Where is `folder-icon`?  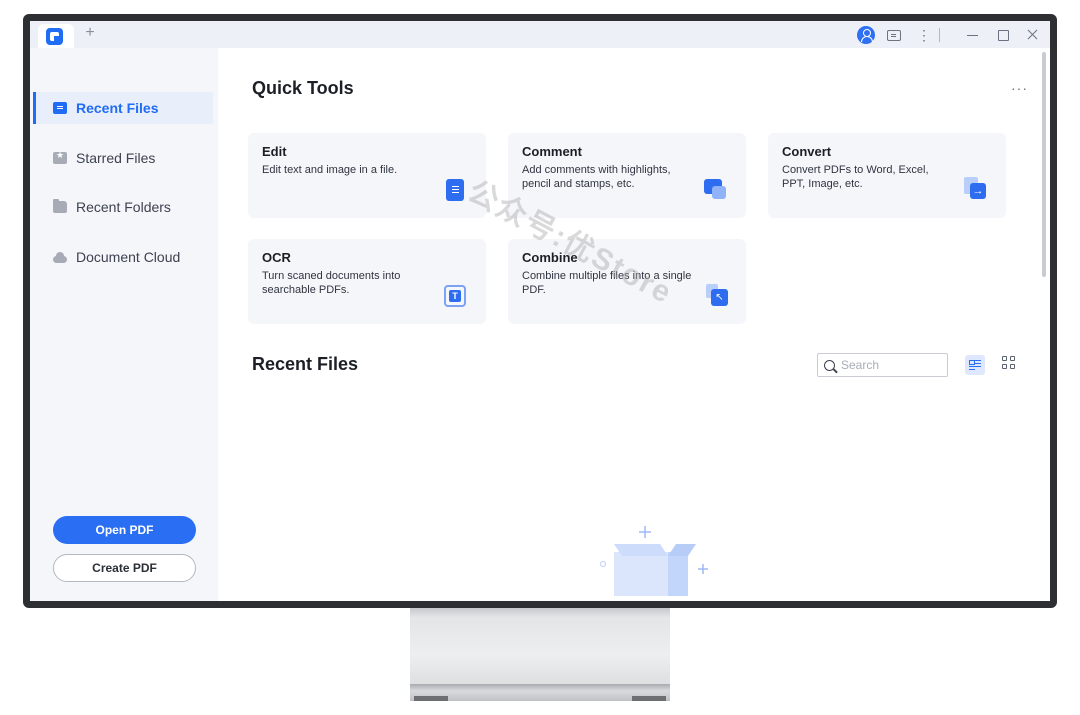
folder-icon is located at coordinates (60, 206).